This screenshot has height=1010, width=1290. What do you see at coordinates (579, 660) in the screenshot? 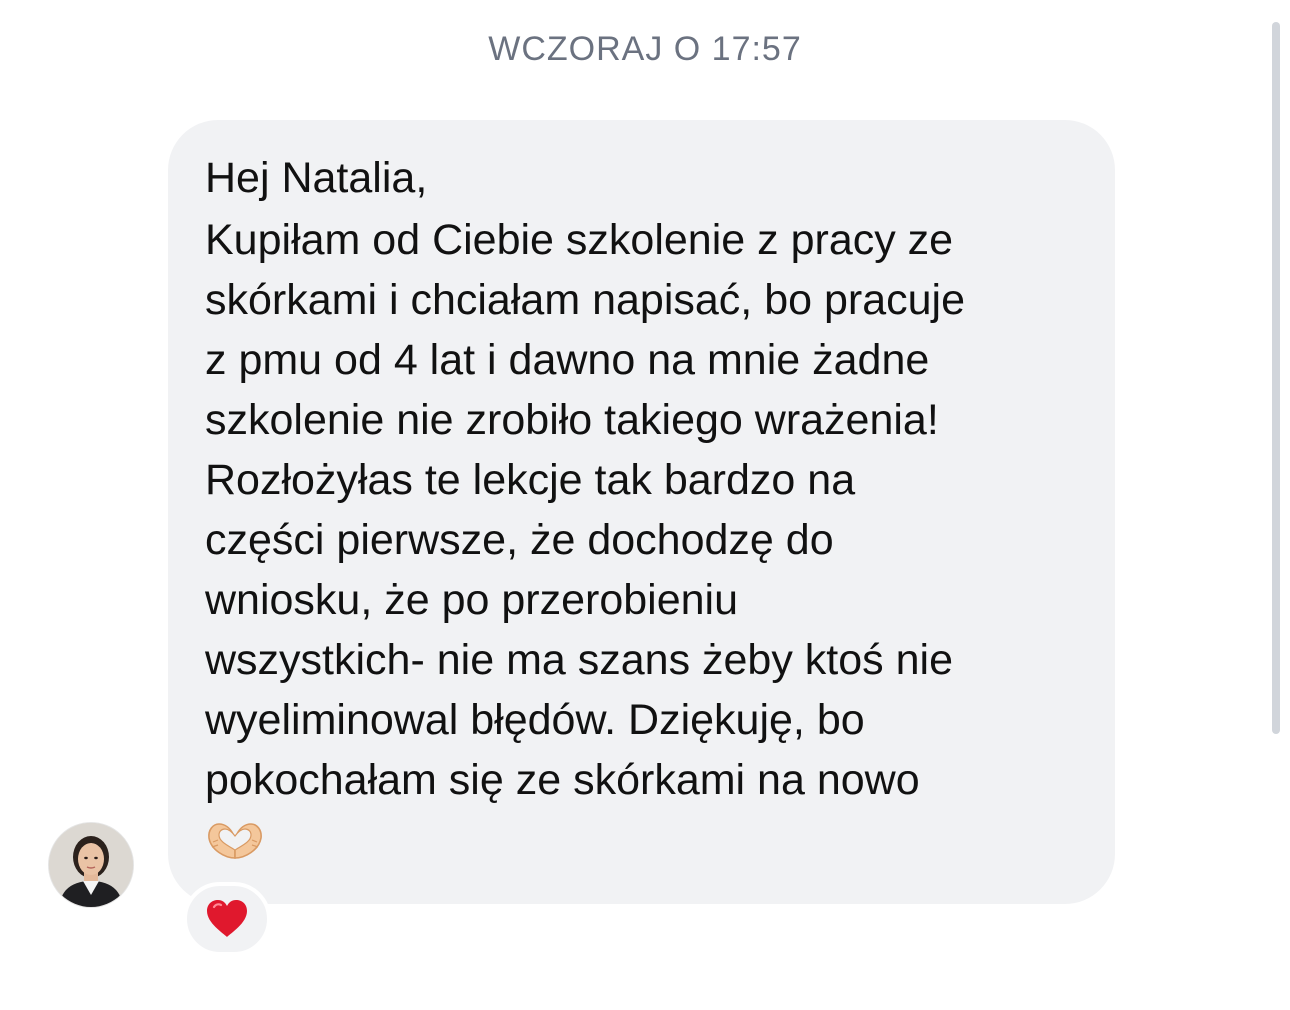
I see `message-line: wszystkich- nie ma szans żeby ktoś nie` at bounding box center [579, 660].